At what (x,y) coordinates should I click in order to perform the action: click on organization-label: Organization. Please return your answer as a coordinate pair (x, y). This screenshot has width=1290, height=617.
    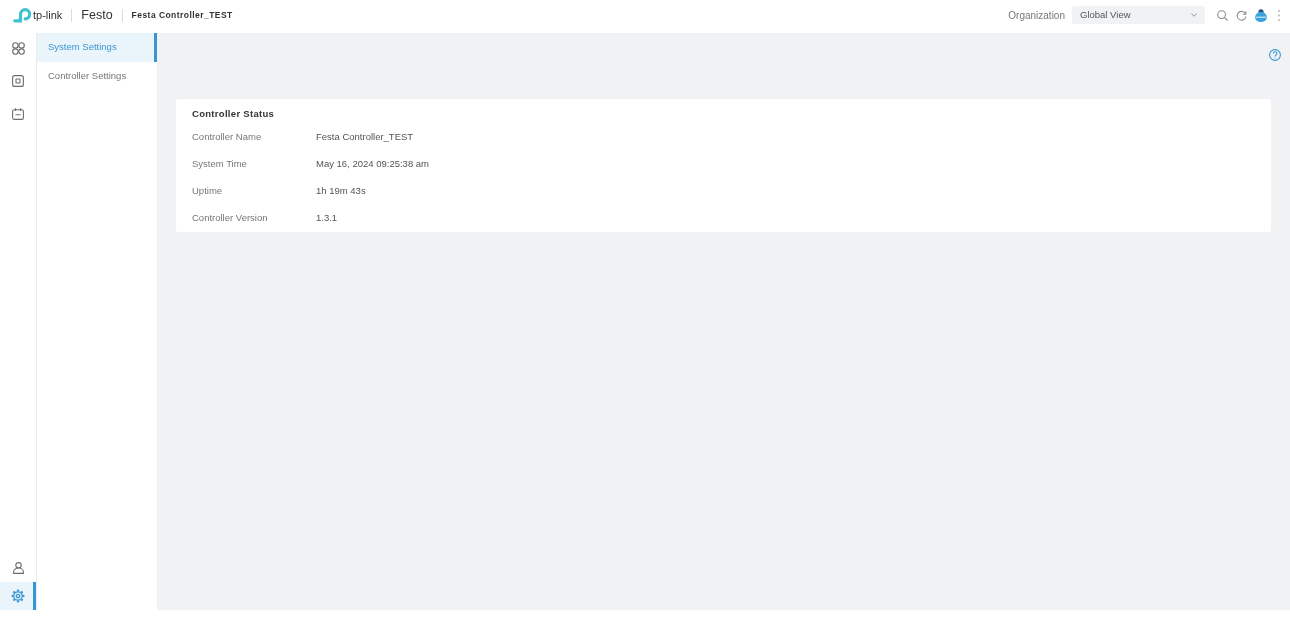
    Looking at the image, I should click on (1036, 15).